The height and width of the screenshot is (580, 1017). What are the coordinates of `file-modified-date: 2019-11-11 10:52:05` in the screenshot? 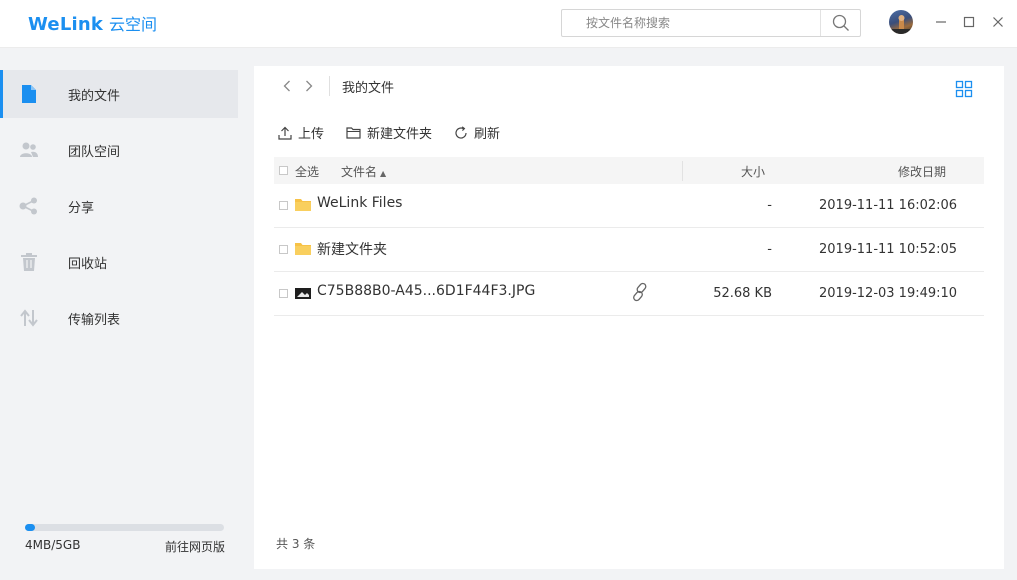 It's located at (888, 249).